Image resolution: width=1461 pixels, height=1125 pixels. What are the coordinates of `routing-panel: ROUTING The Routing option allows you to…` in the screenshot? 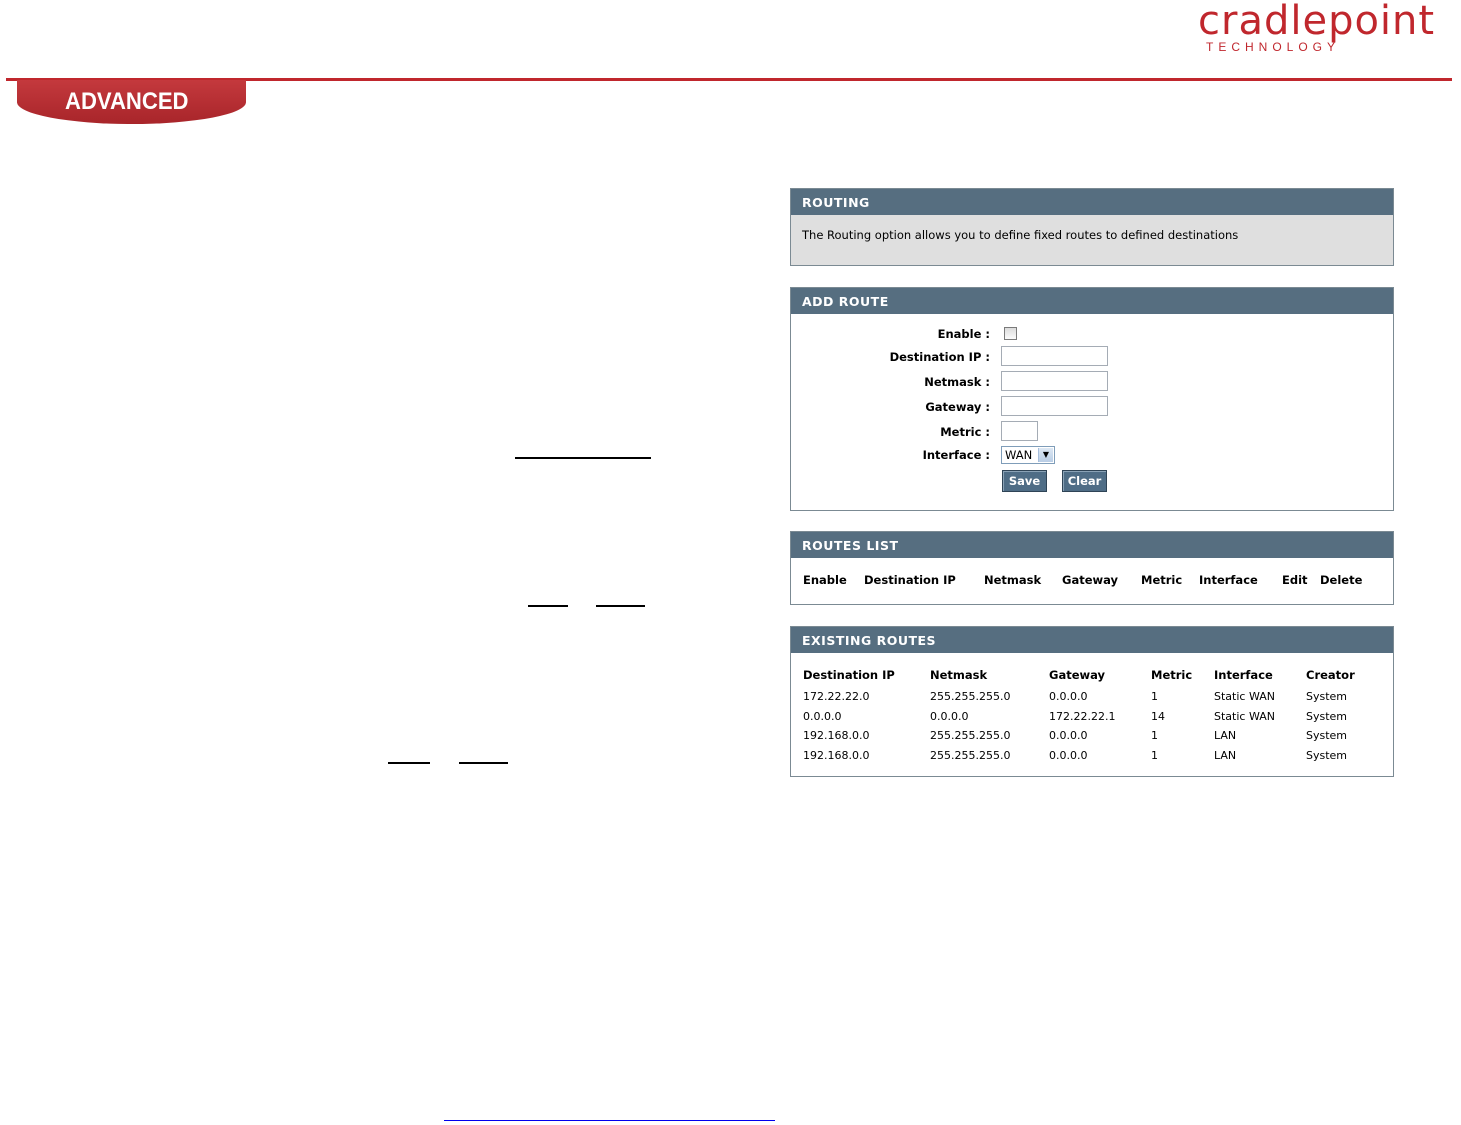 It's located at (1092, 227).